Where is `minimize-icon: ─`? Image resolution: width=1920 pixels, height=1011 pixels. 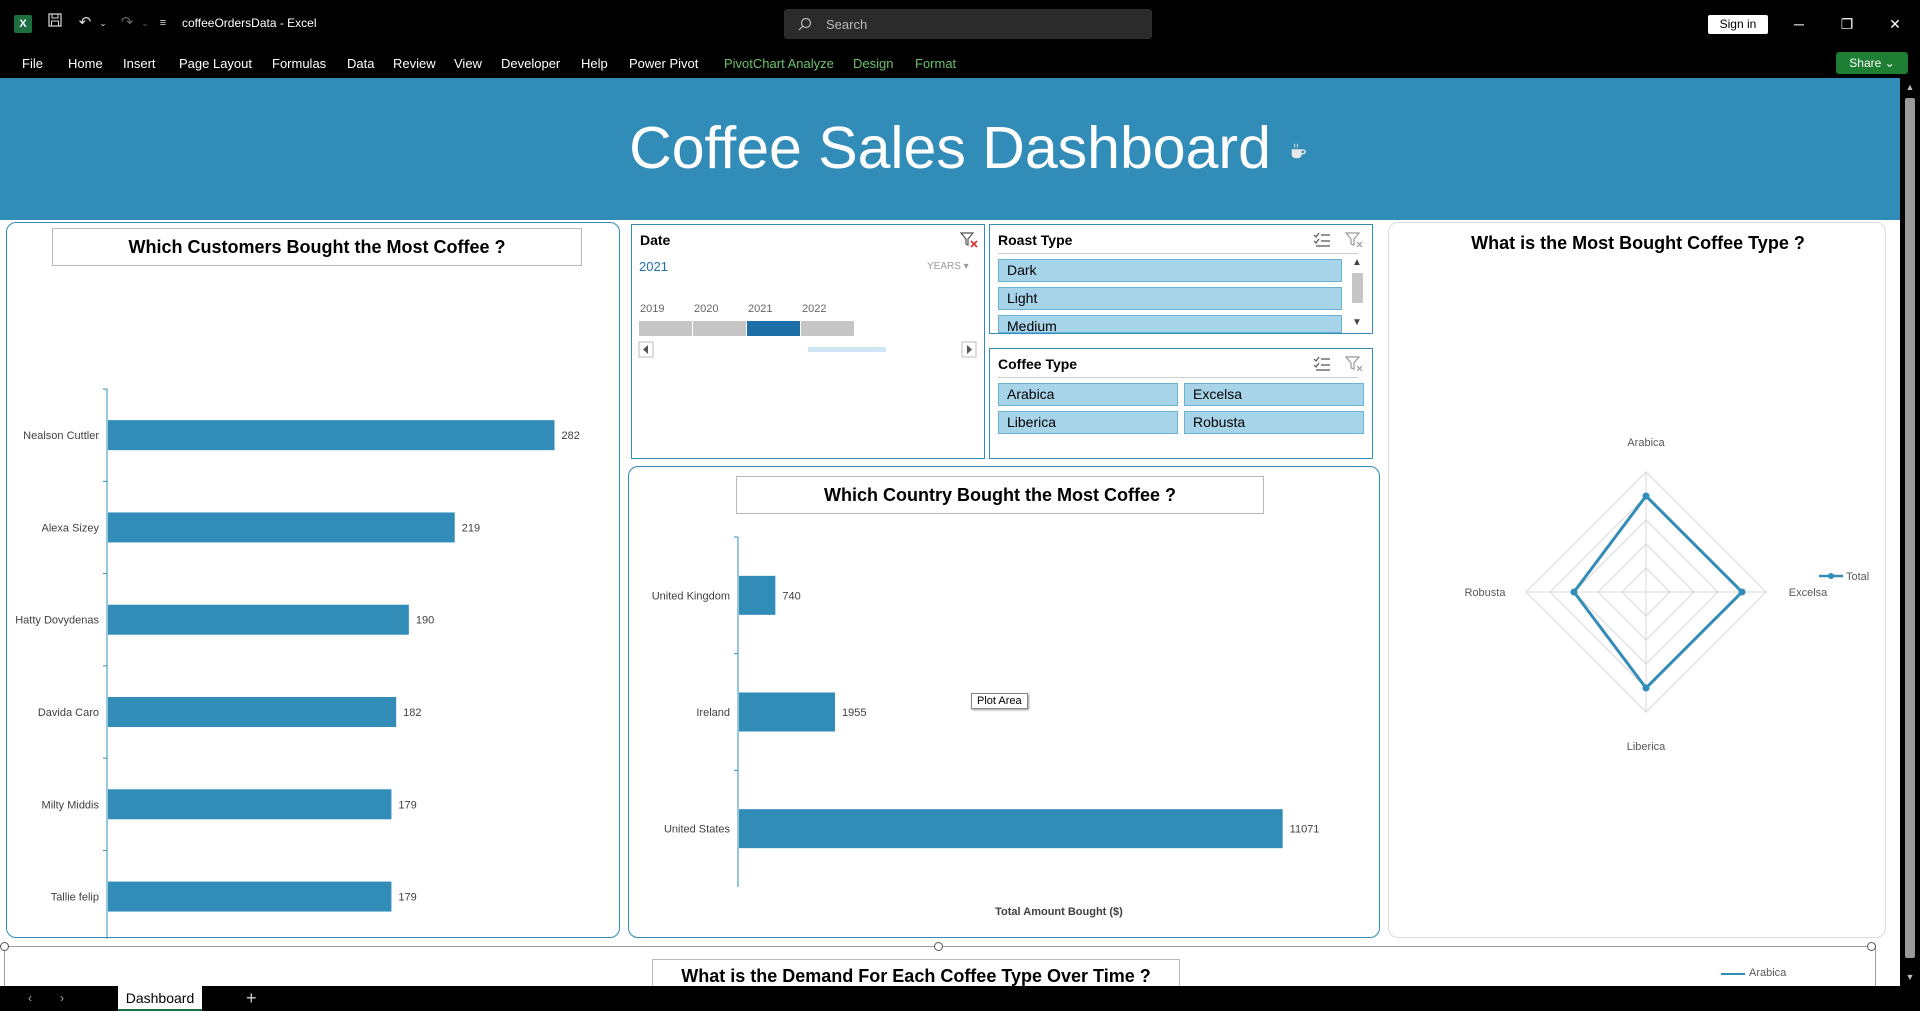 minimize-icon: ─ is located at coordinates (1799, 24).